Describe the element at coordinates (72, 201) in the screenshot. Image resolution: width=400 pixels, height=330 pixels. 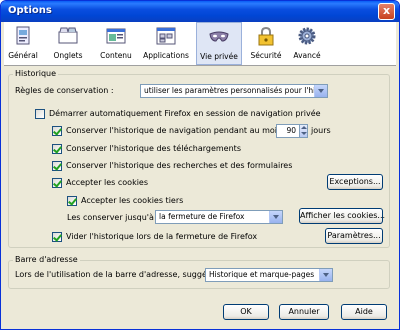
I see `third-party-cookies-checkbox` at that location.